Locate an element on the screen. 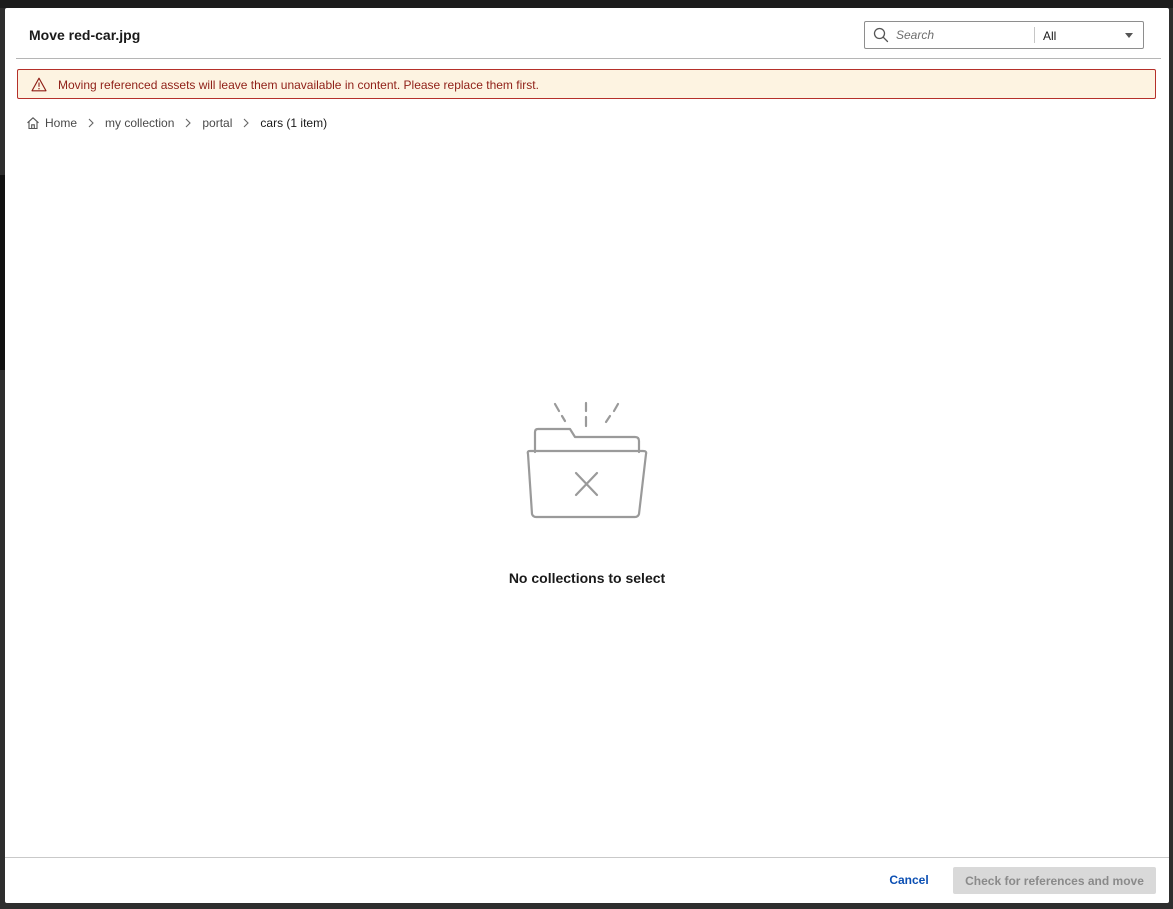 The height and width of the screenshot is (909, 1173). footer-divider is located at coordinates (587, 857).